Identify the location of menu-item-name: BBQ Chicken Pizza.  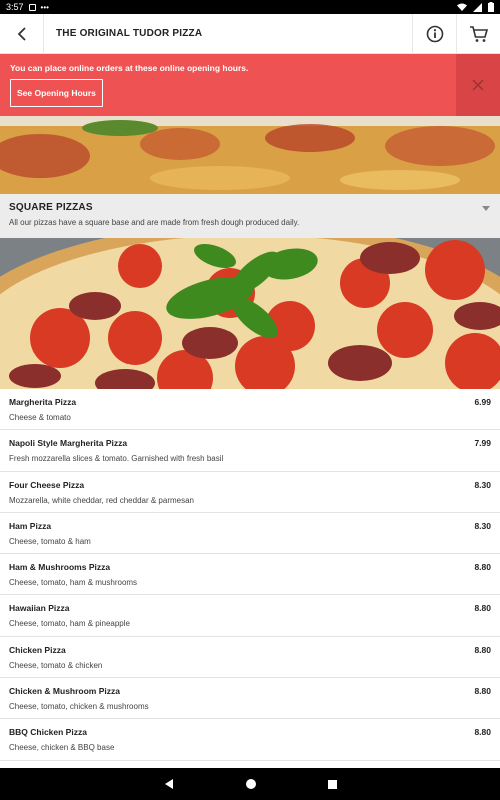
(48, 732).